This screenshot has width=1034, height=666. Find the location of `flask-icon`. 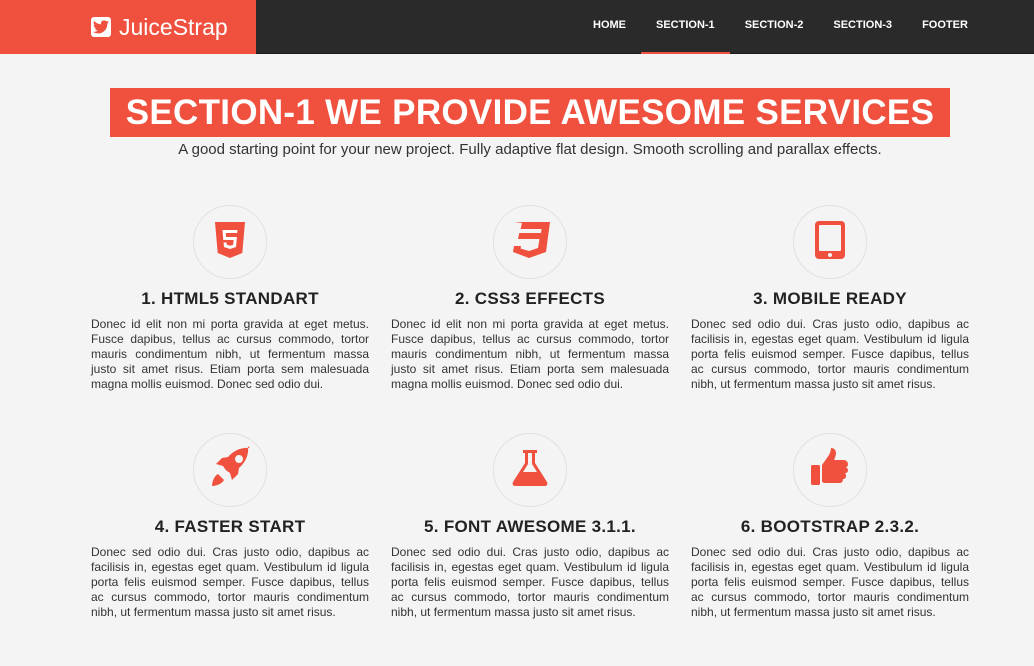

flask-icon is located at coordinates (530, 470).